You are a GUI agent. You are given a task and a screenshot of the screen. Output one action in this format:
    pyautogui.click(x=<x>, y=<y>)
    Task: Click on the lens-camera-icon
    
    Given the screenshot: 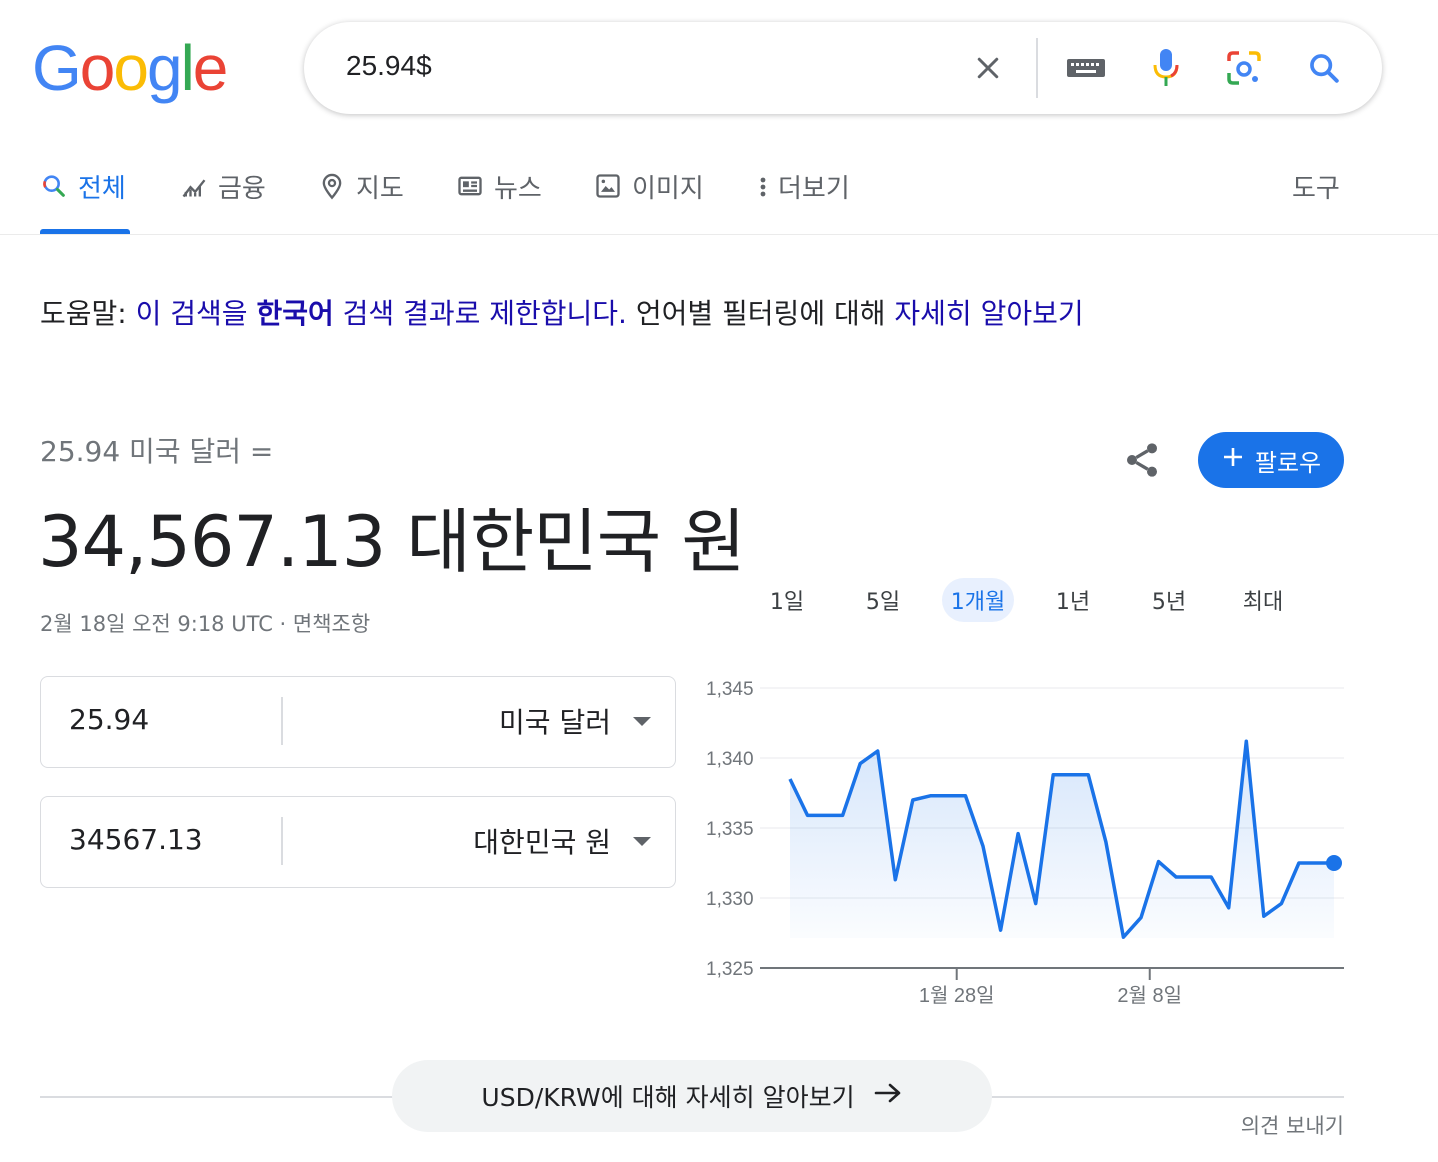 What is the action you would take?
    pyautogui.click(x=1244, y=68)
    